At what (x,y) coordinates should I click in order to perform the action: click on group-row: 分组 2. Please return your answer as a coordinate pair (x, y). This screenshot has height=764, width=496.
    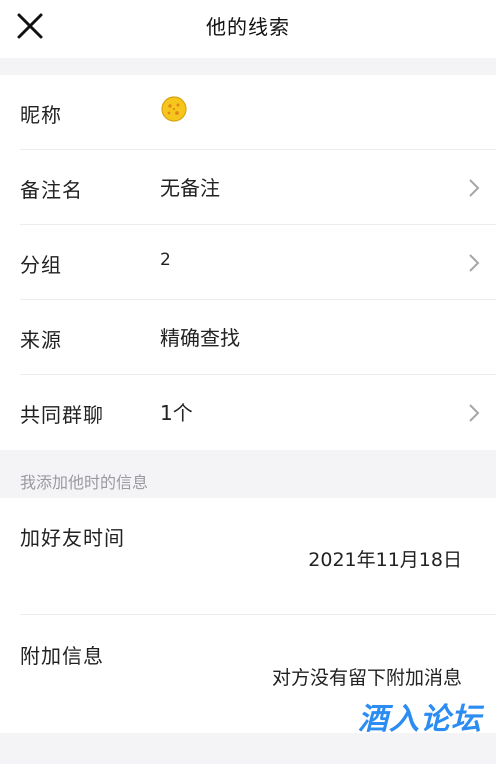
    Looking at the image, I should click on (248, 262).